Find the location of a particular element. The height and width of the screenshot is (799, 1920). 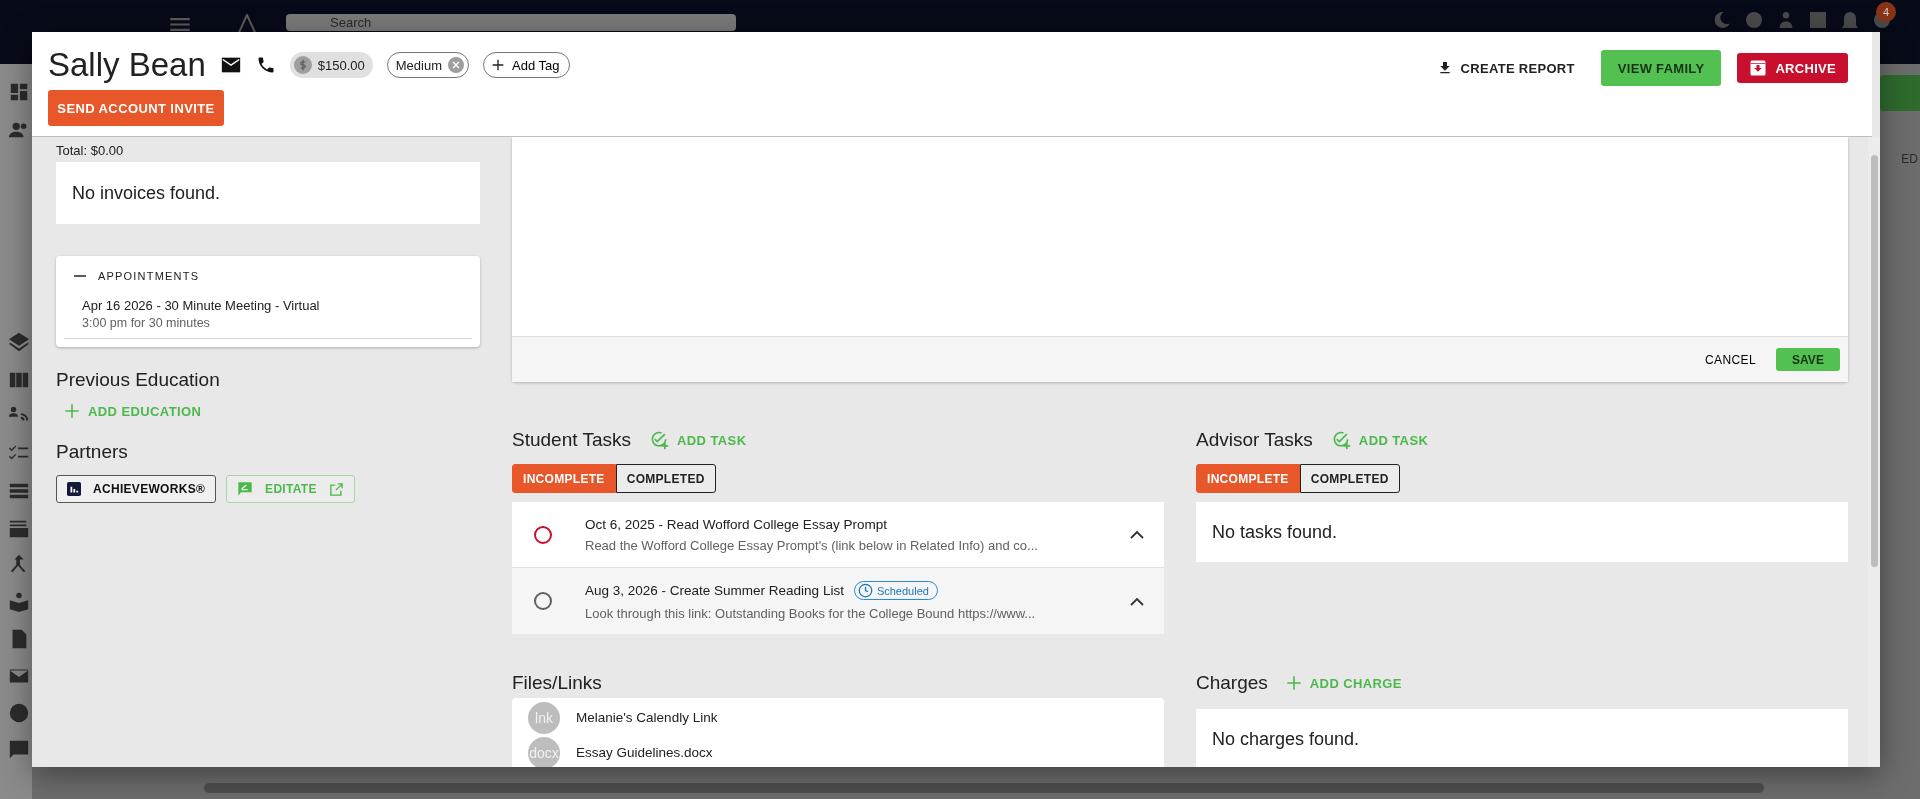

appointment-time: 3:00 pm for 30 minutes is located at coordinates (146, 323).